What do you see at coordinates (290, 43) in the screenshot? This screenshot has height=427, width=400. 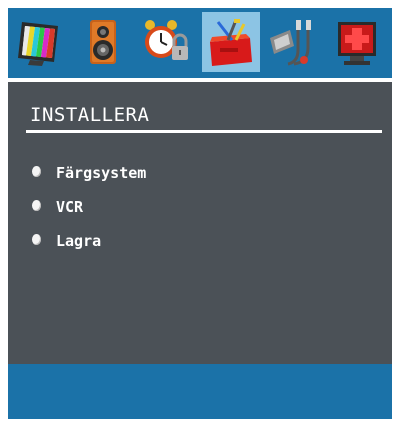 I see `av-cable-icon` at bounding box center [290, 43].